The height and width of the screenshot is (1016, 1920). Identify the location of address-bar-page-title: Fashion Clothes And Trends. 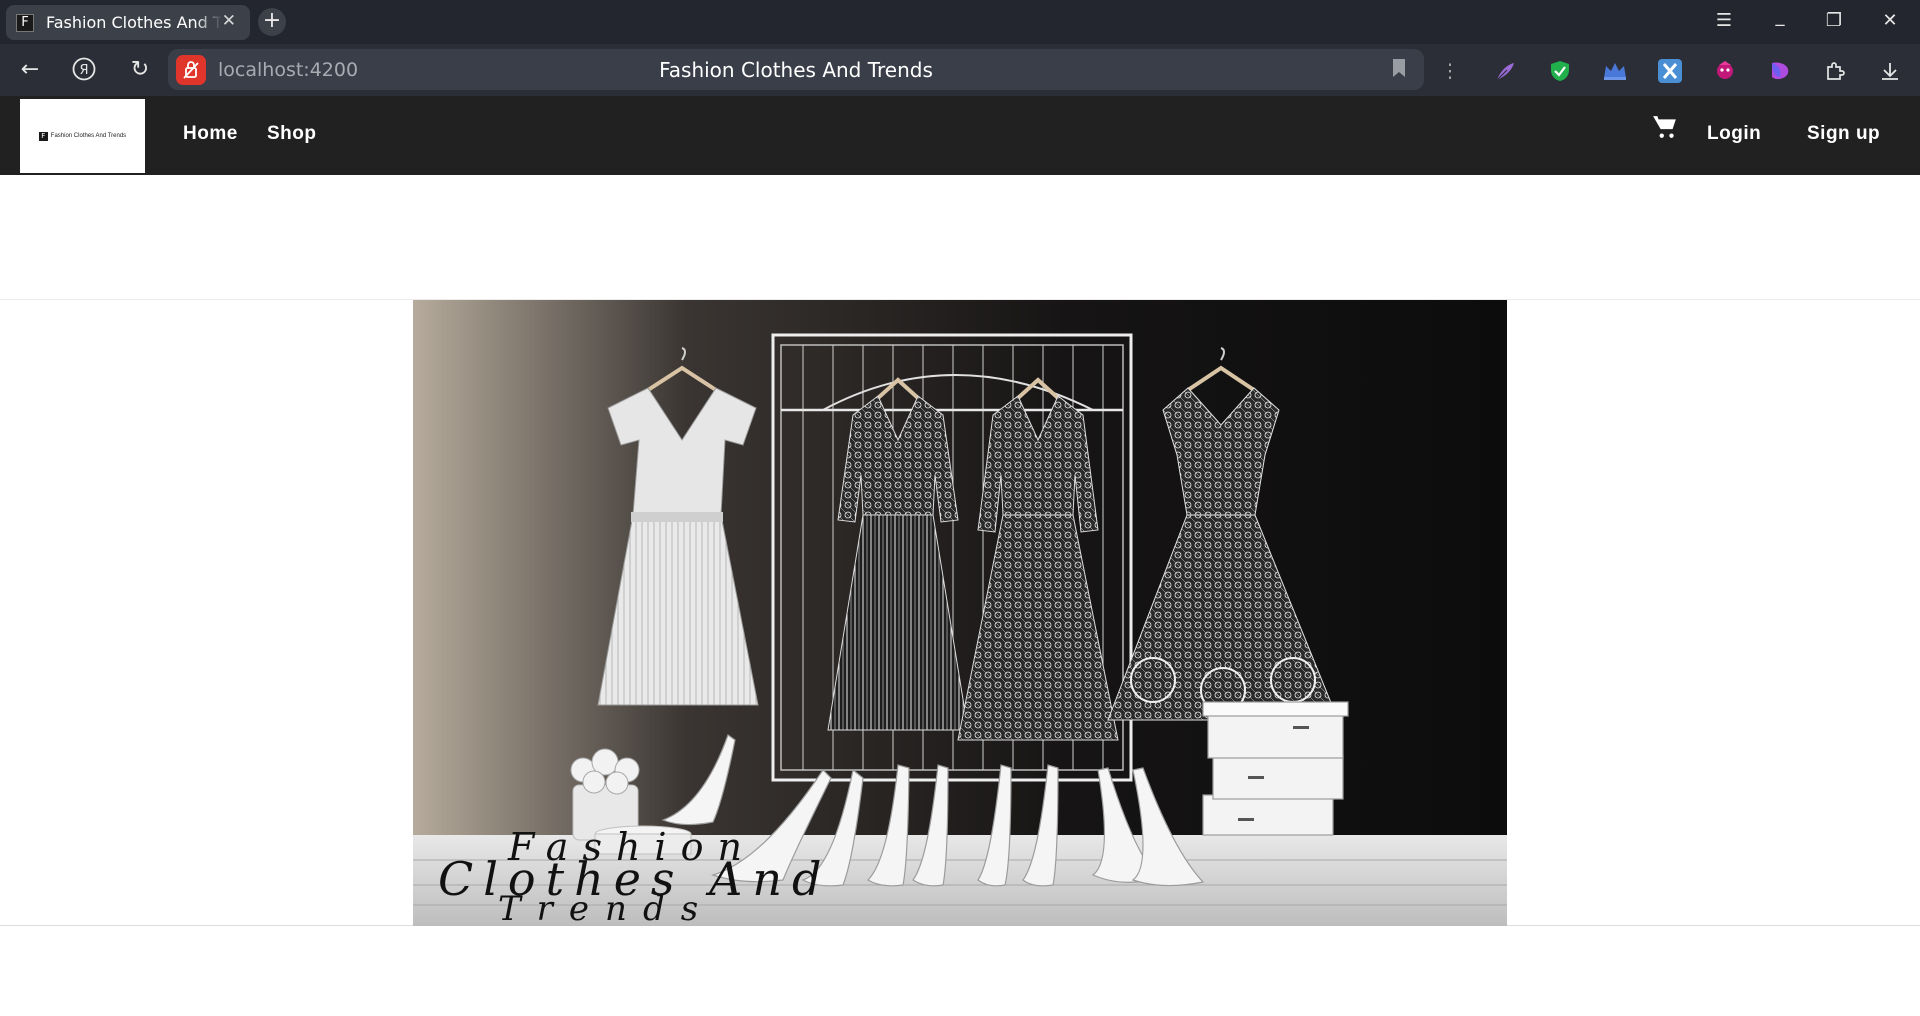
(796, 70).